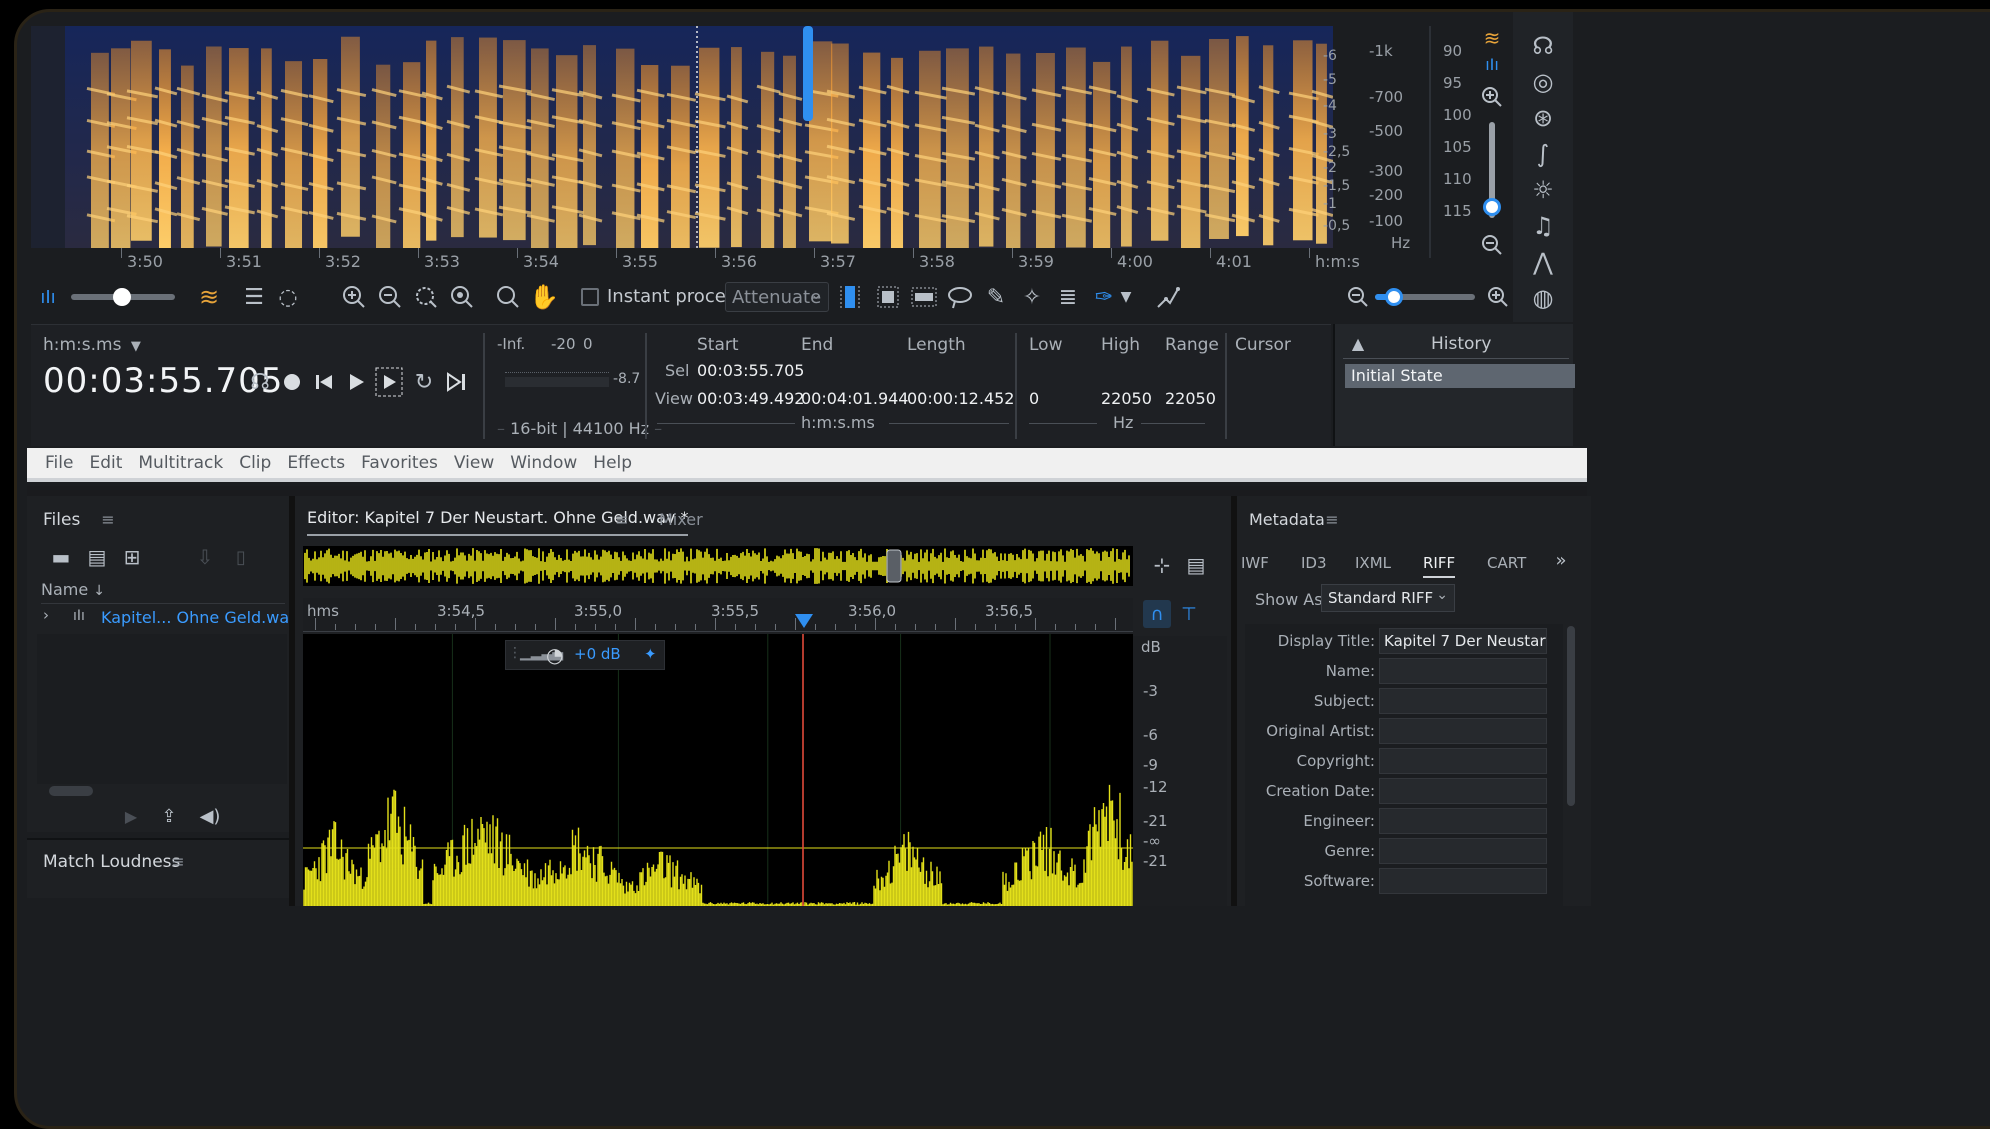 This screenshot has width=1990, height=1129. Describe the element at coordinates (1543, 190) in the screenshot. I see `voice-de-noise-icon: ☼` at that location.